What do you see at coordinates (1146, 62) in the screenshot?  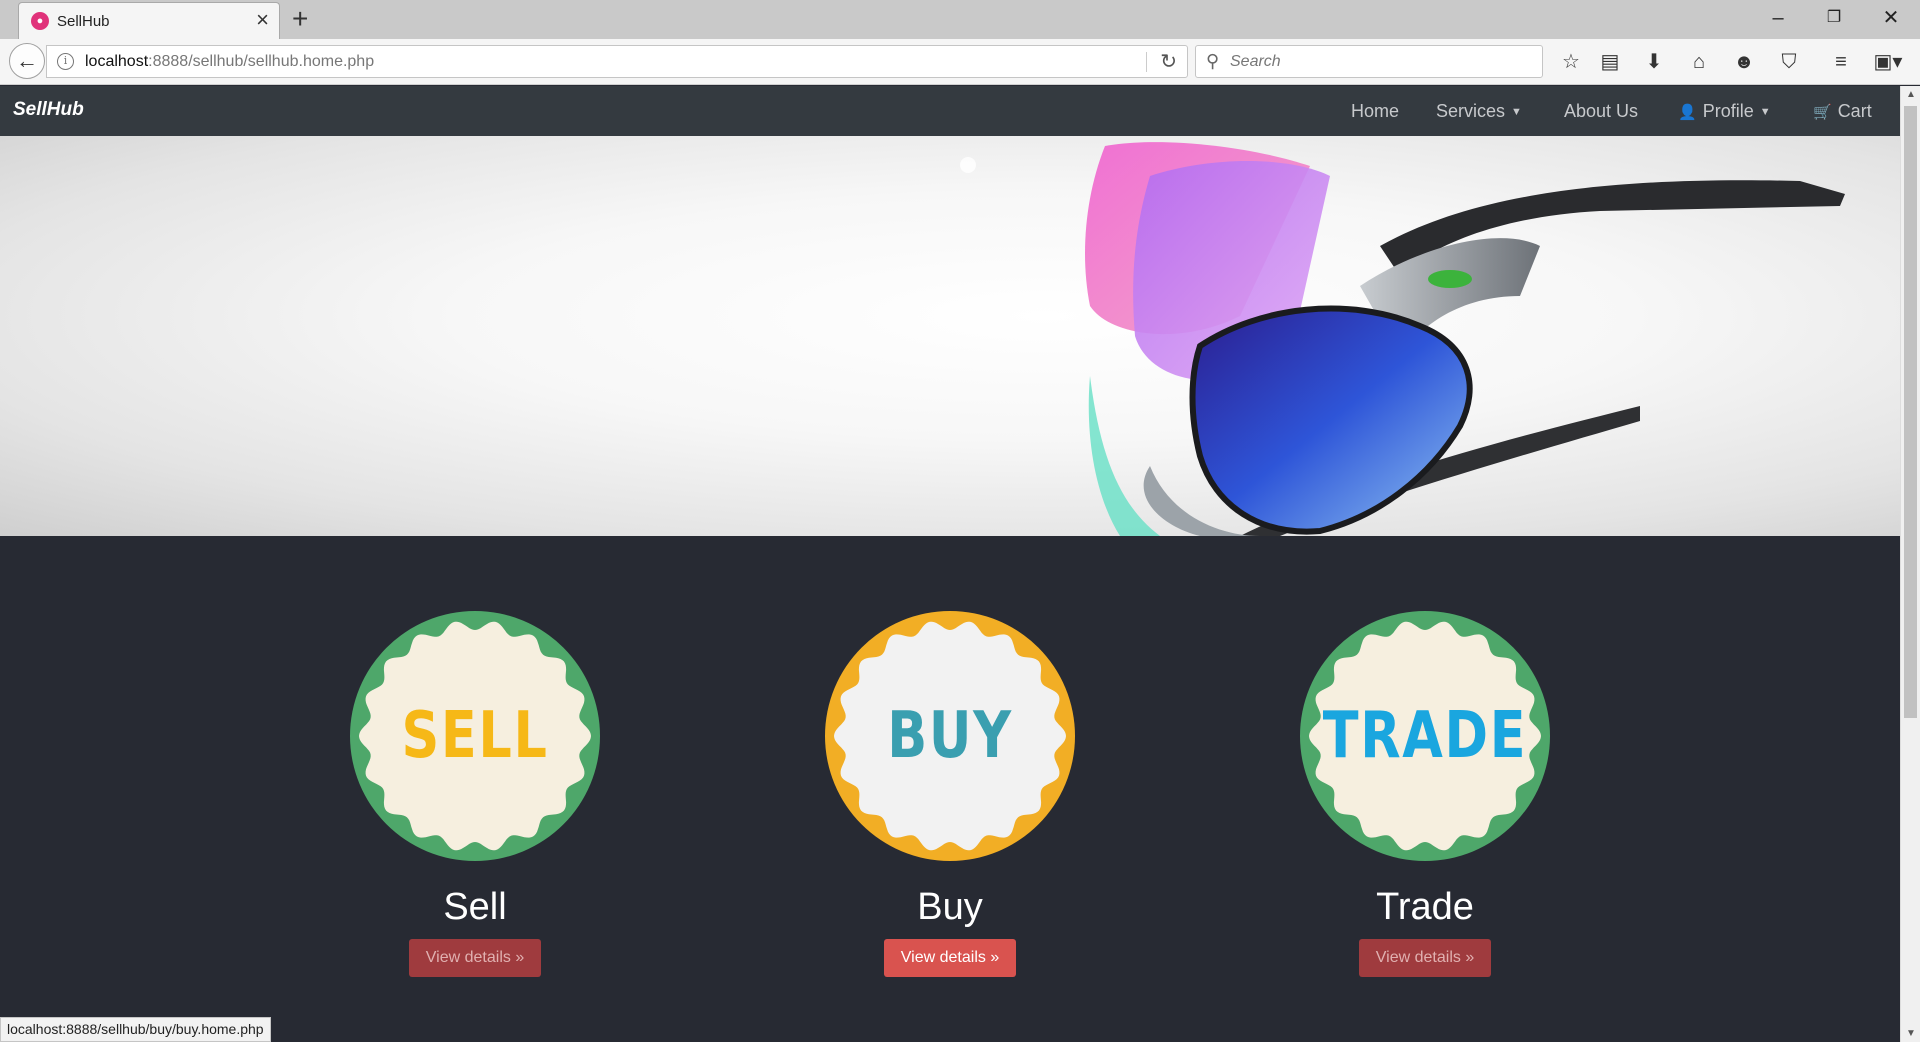 I see `url-divider` at bounding box center [1146, 62].